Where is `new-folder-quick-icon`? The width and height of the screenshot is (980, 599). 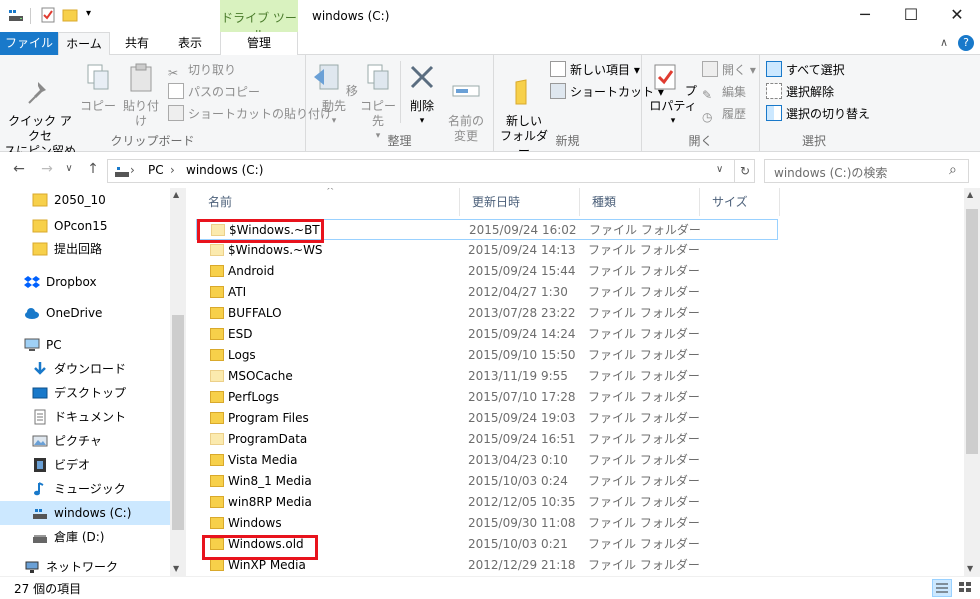 new-folder-quick-icon is located at coordinates (70, 15).